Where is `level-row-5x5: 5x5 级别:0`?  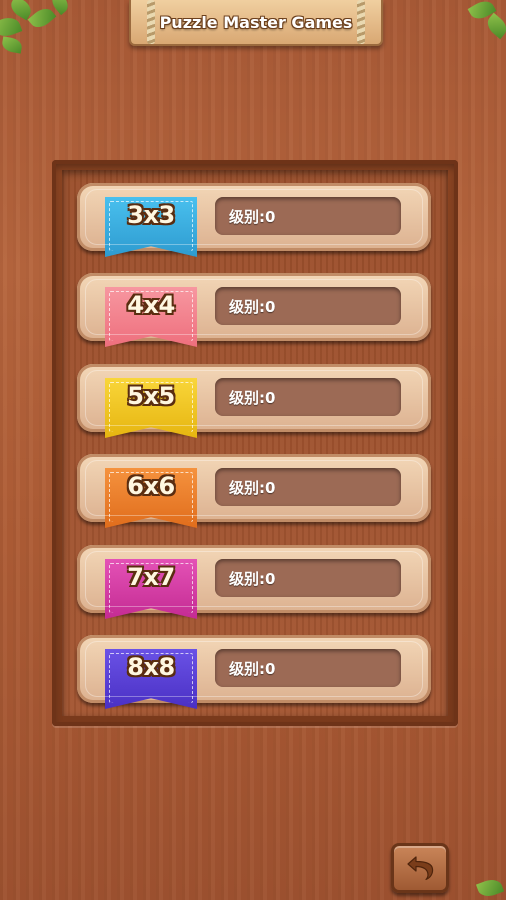
level-row-5x5: 5x5 级别:0 is located at coordinates (254, 401).